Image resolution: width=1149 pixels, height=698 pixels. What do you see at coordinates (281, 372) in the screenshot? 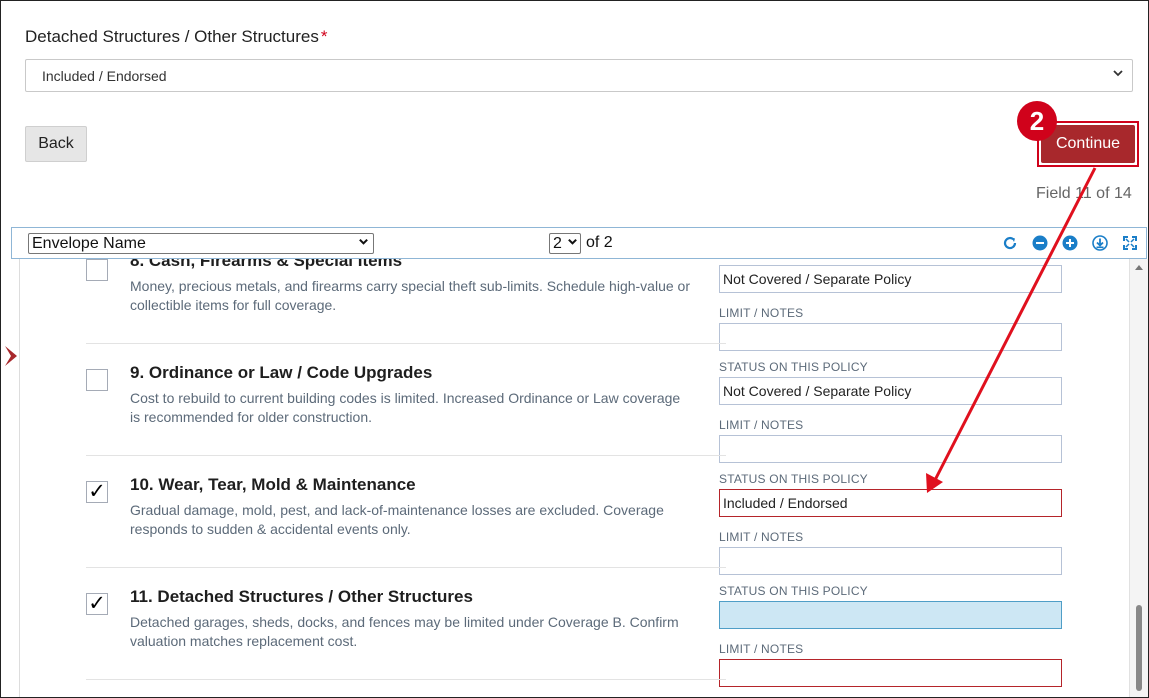
I see `item-9-title: 9. Ordinance or Law / Code Upgrades` at bounding box center [281, 372].